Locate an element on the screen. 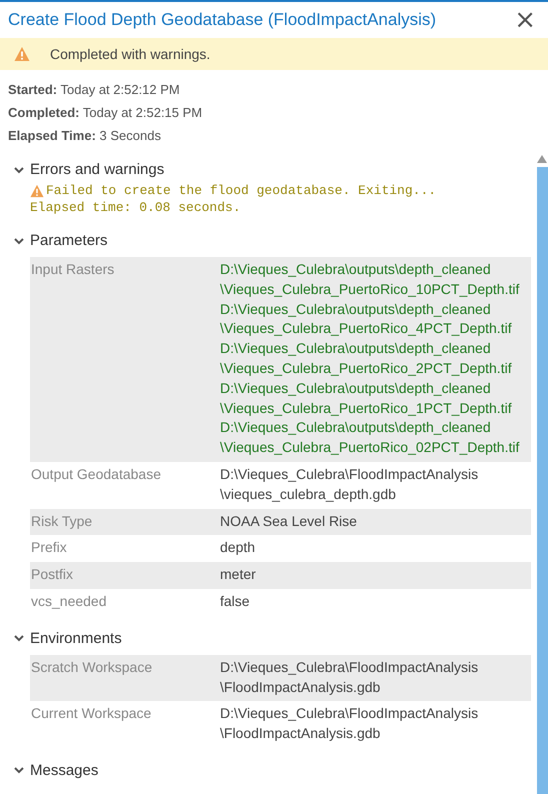  parameter-label: Output Geodatabase is located at coordinates (96, 474).